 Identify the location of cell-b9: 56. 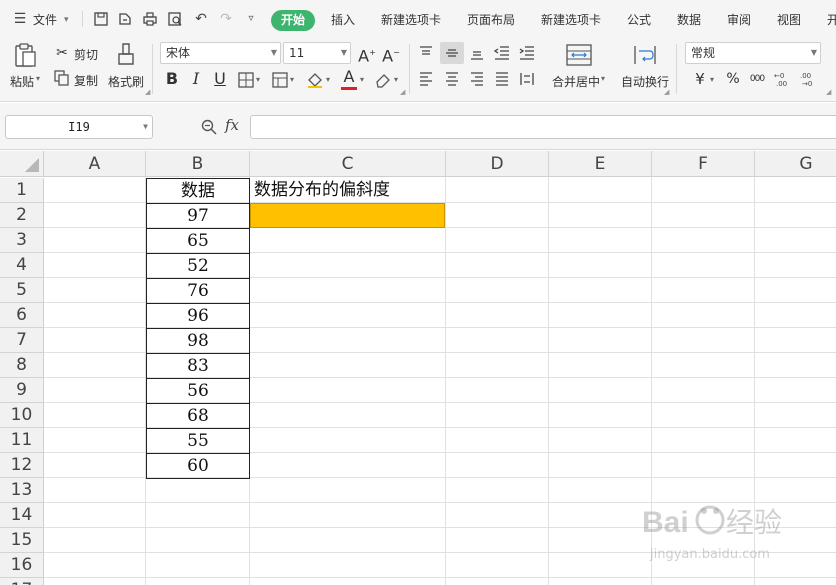
(198, 391).